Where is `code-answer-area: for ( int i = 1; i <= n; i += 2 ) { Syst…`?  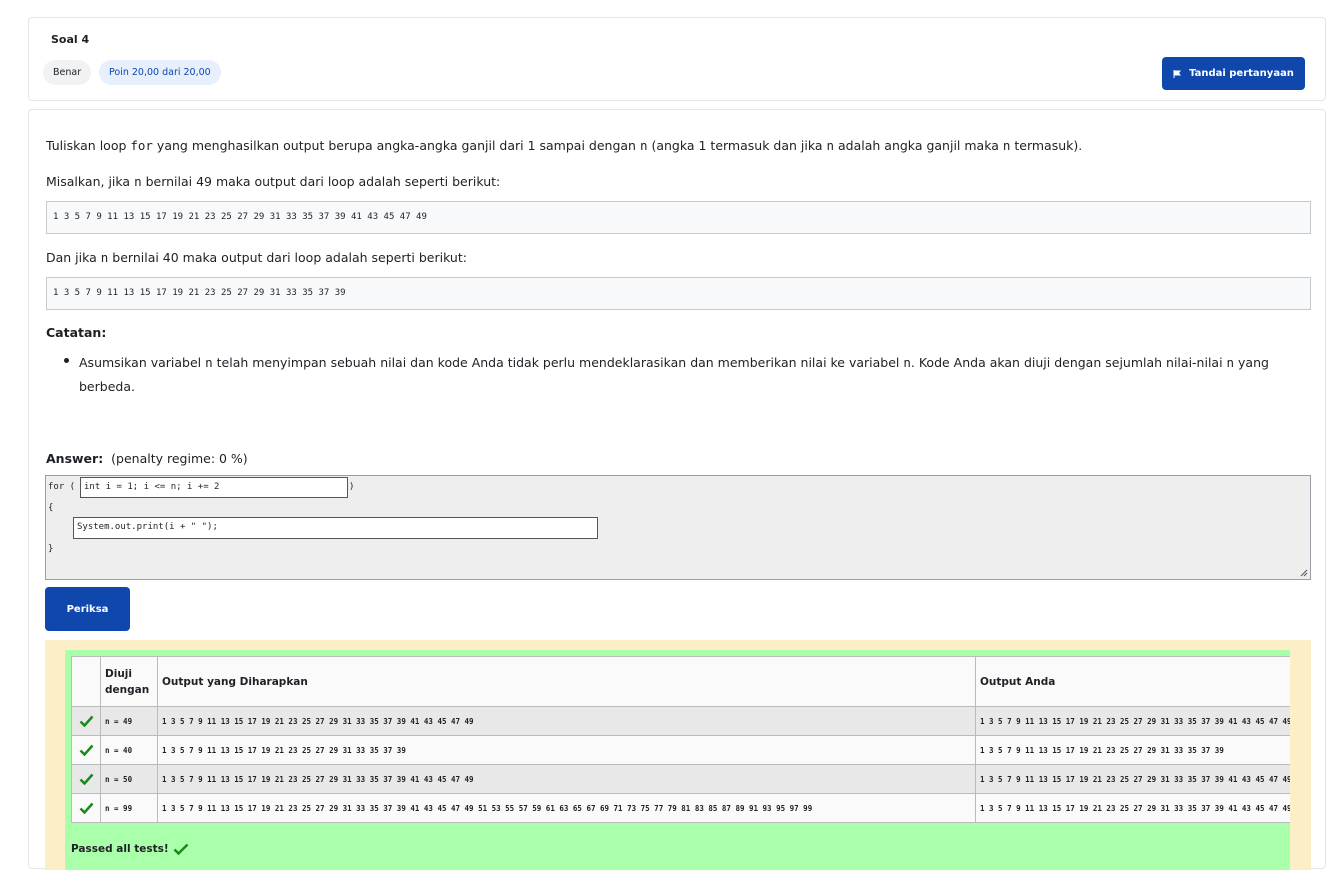
code-answer-area: for ( int i = 1; i <= n; i += 2 ) { Syst… is located at coordinates (678, 527).